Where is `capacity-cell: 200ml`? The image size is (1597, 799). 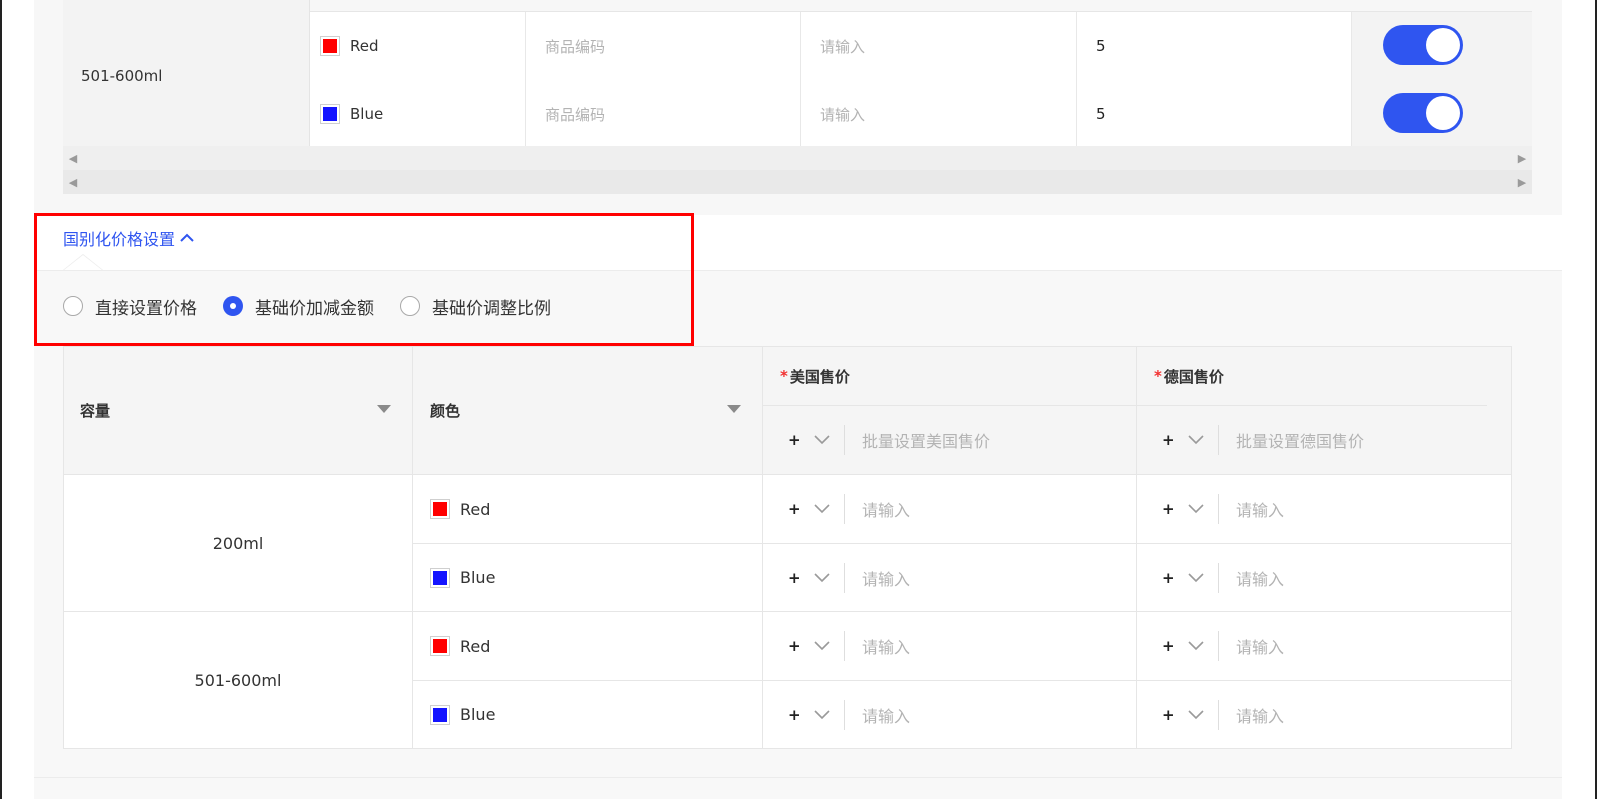 capacity-cell: 200ml is located at coordinates (238, 543).